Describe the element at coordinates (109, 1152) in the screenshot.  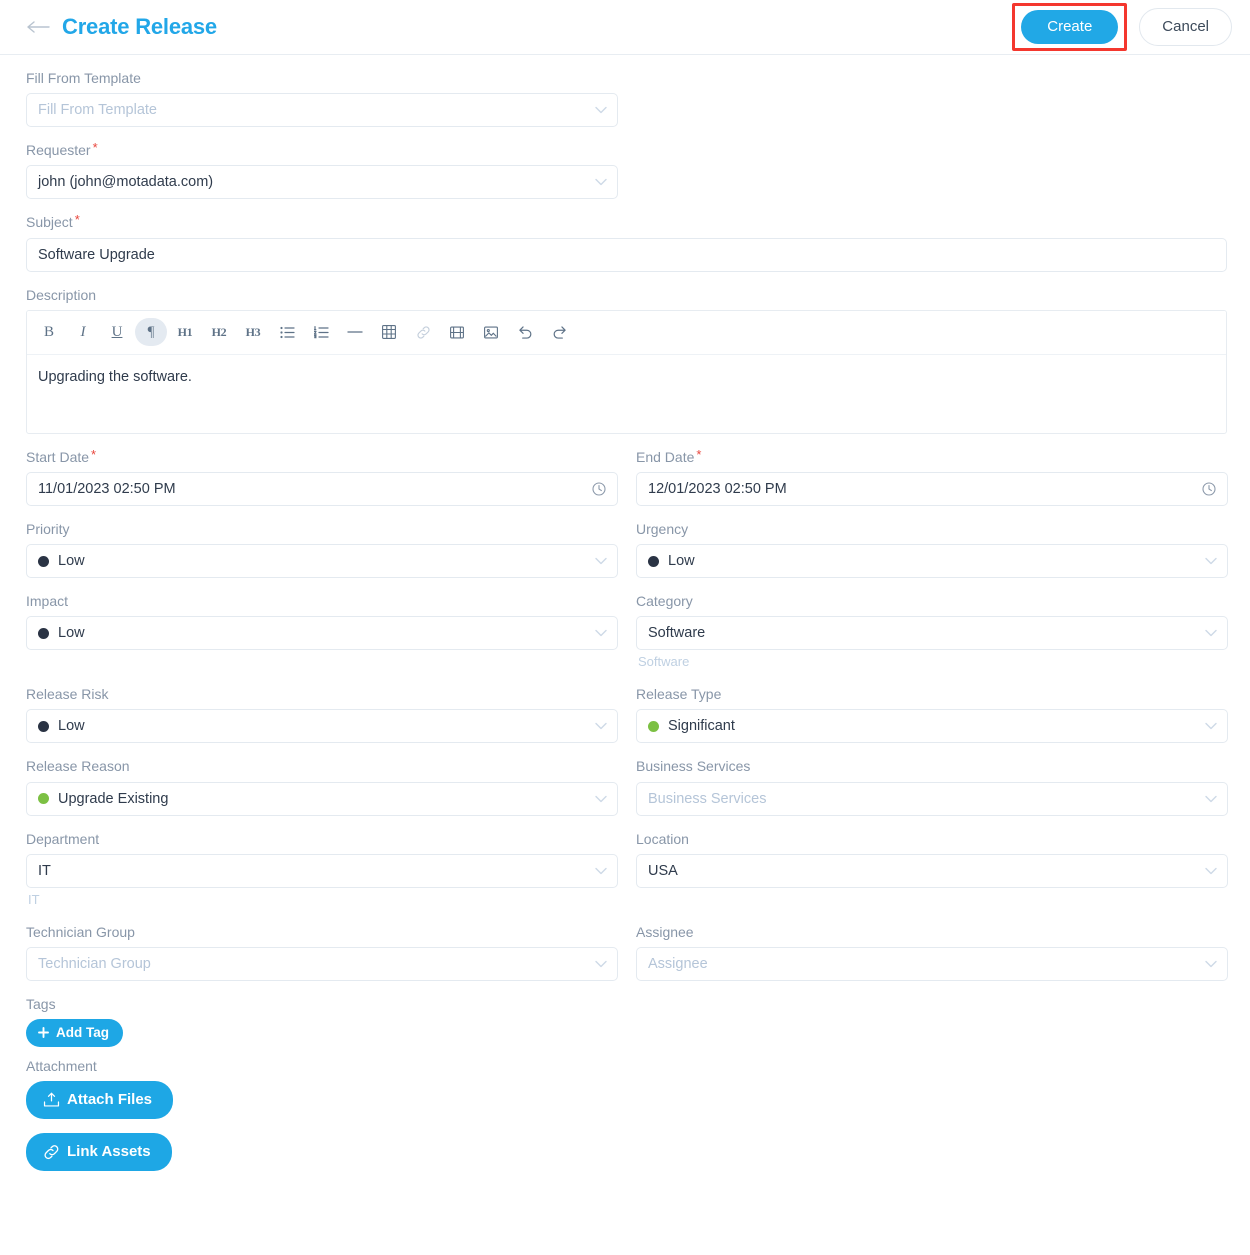
I see `link-assets-label: Link Assets` at that location.